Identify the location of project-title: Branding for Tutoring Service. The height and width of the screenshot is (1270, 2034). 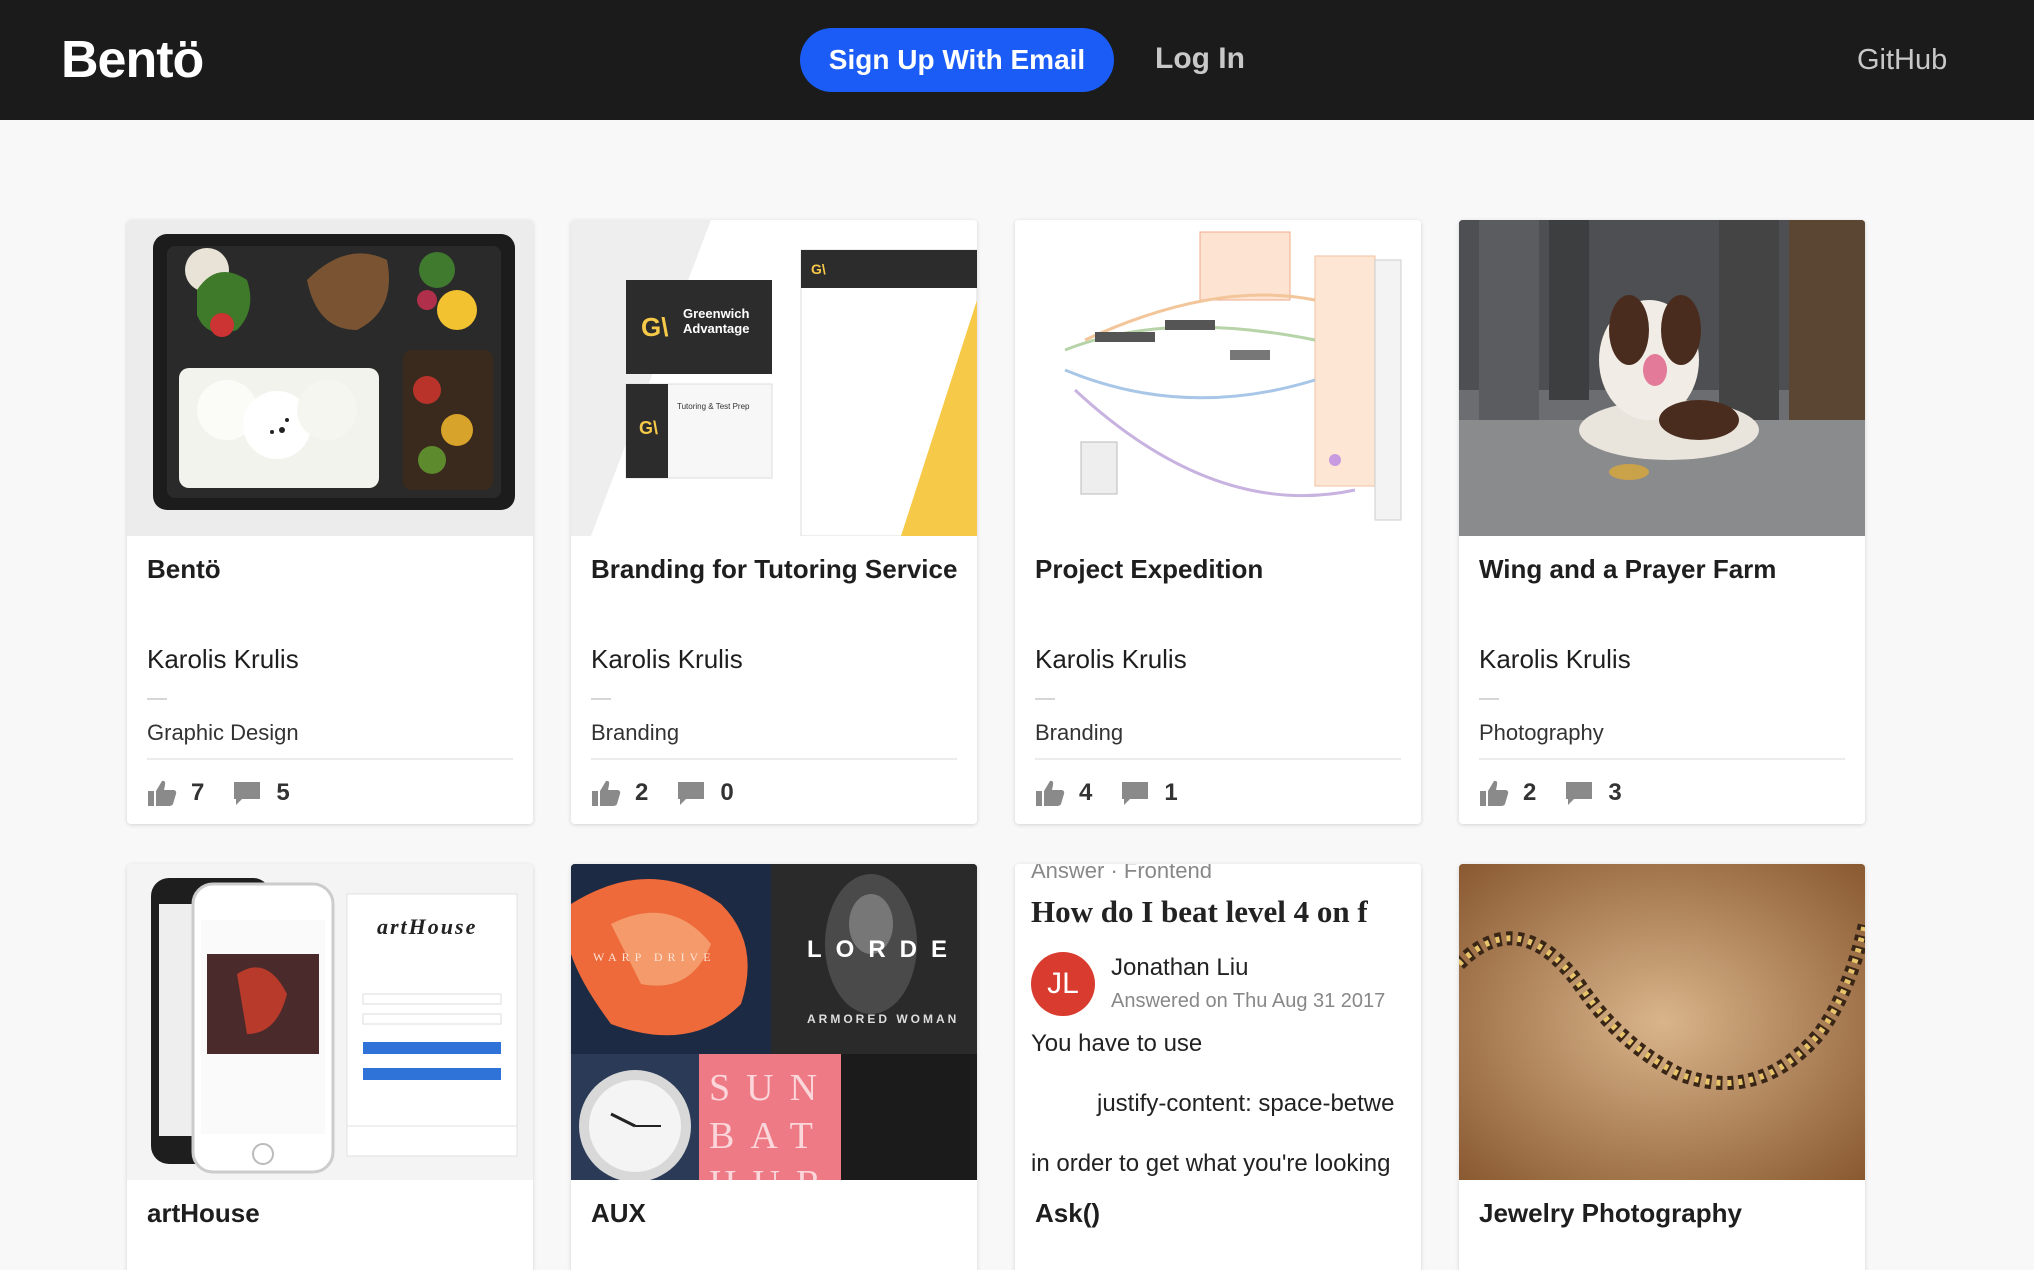
(774, 569).